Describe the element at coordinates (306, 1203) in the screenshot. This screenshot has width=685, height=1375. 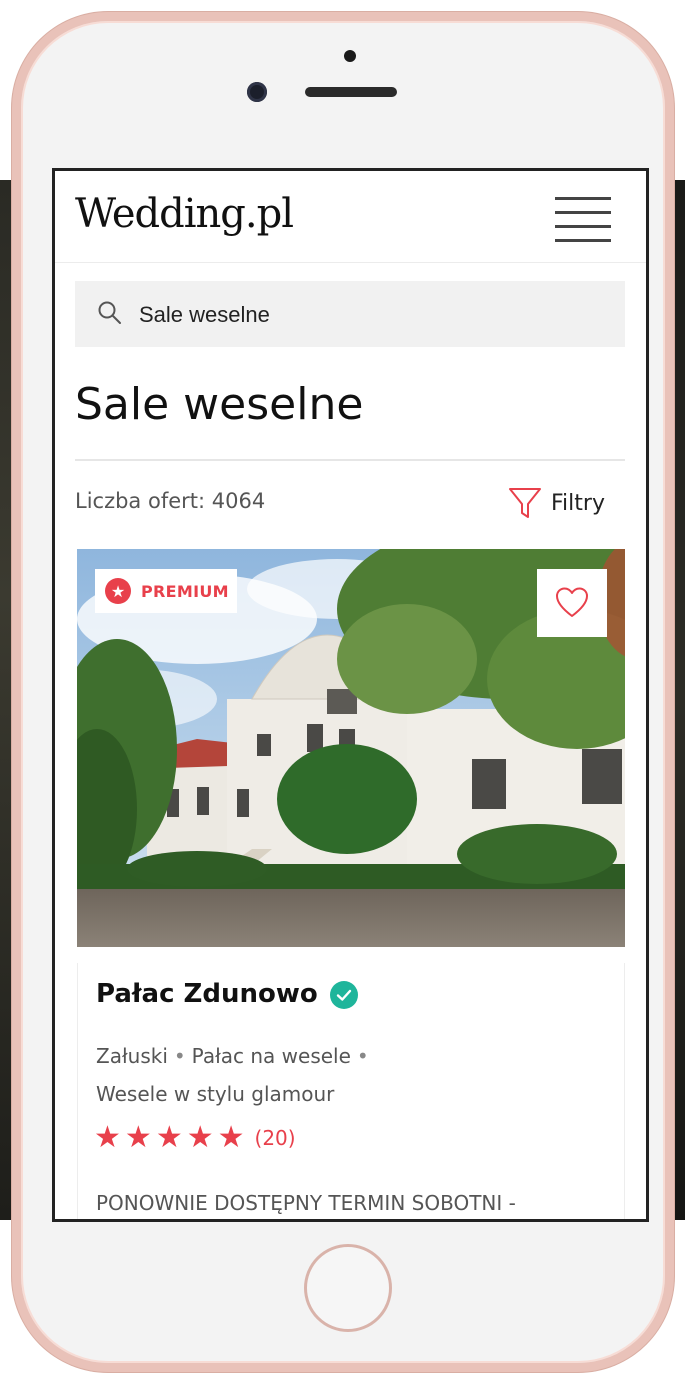
I see `listing-description: PONOWNIE DOSTĘPNY TERMIN SOBOTNI -` at that location.